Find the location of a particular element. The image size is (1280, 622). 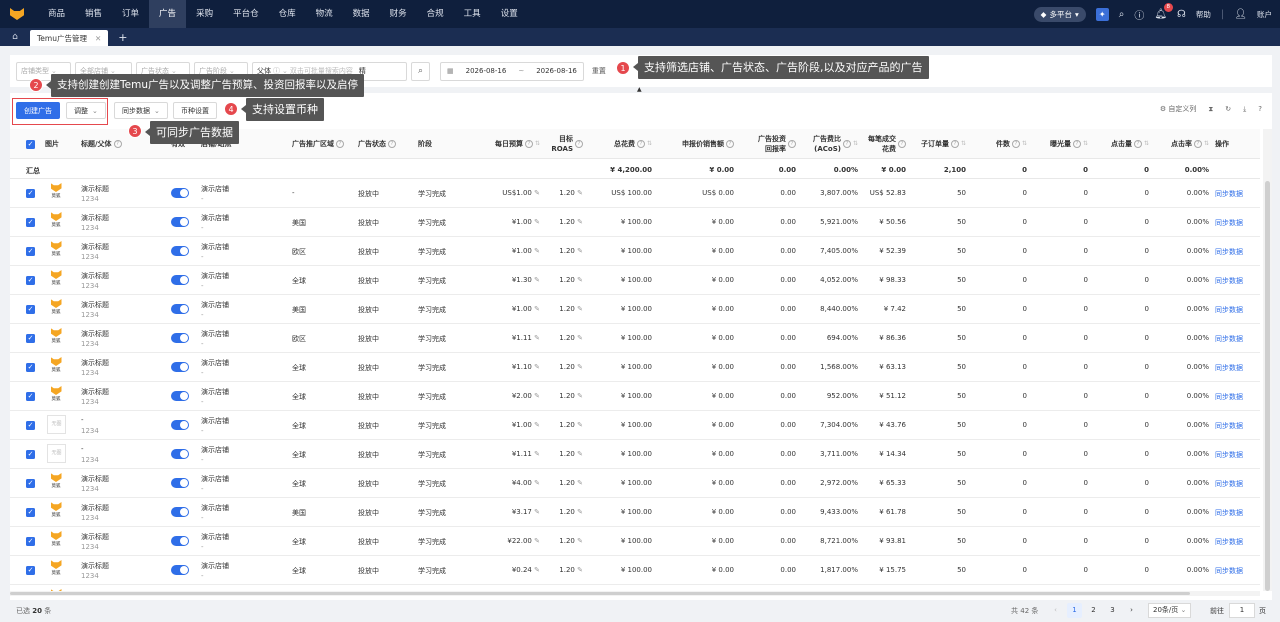

nav-item: 合规 is located at coordinates (435, 14).